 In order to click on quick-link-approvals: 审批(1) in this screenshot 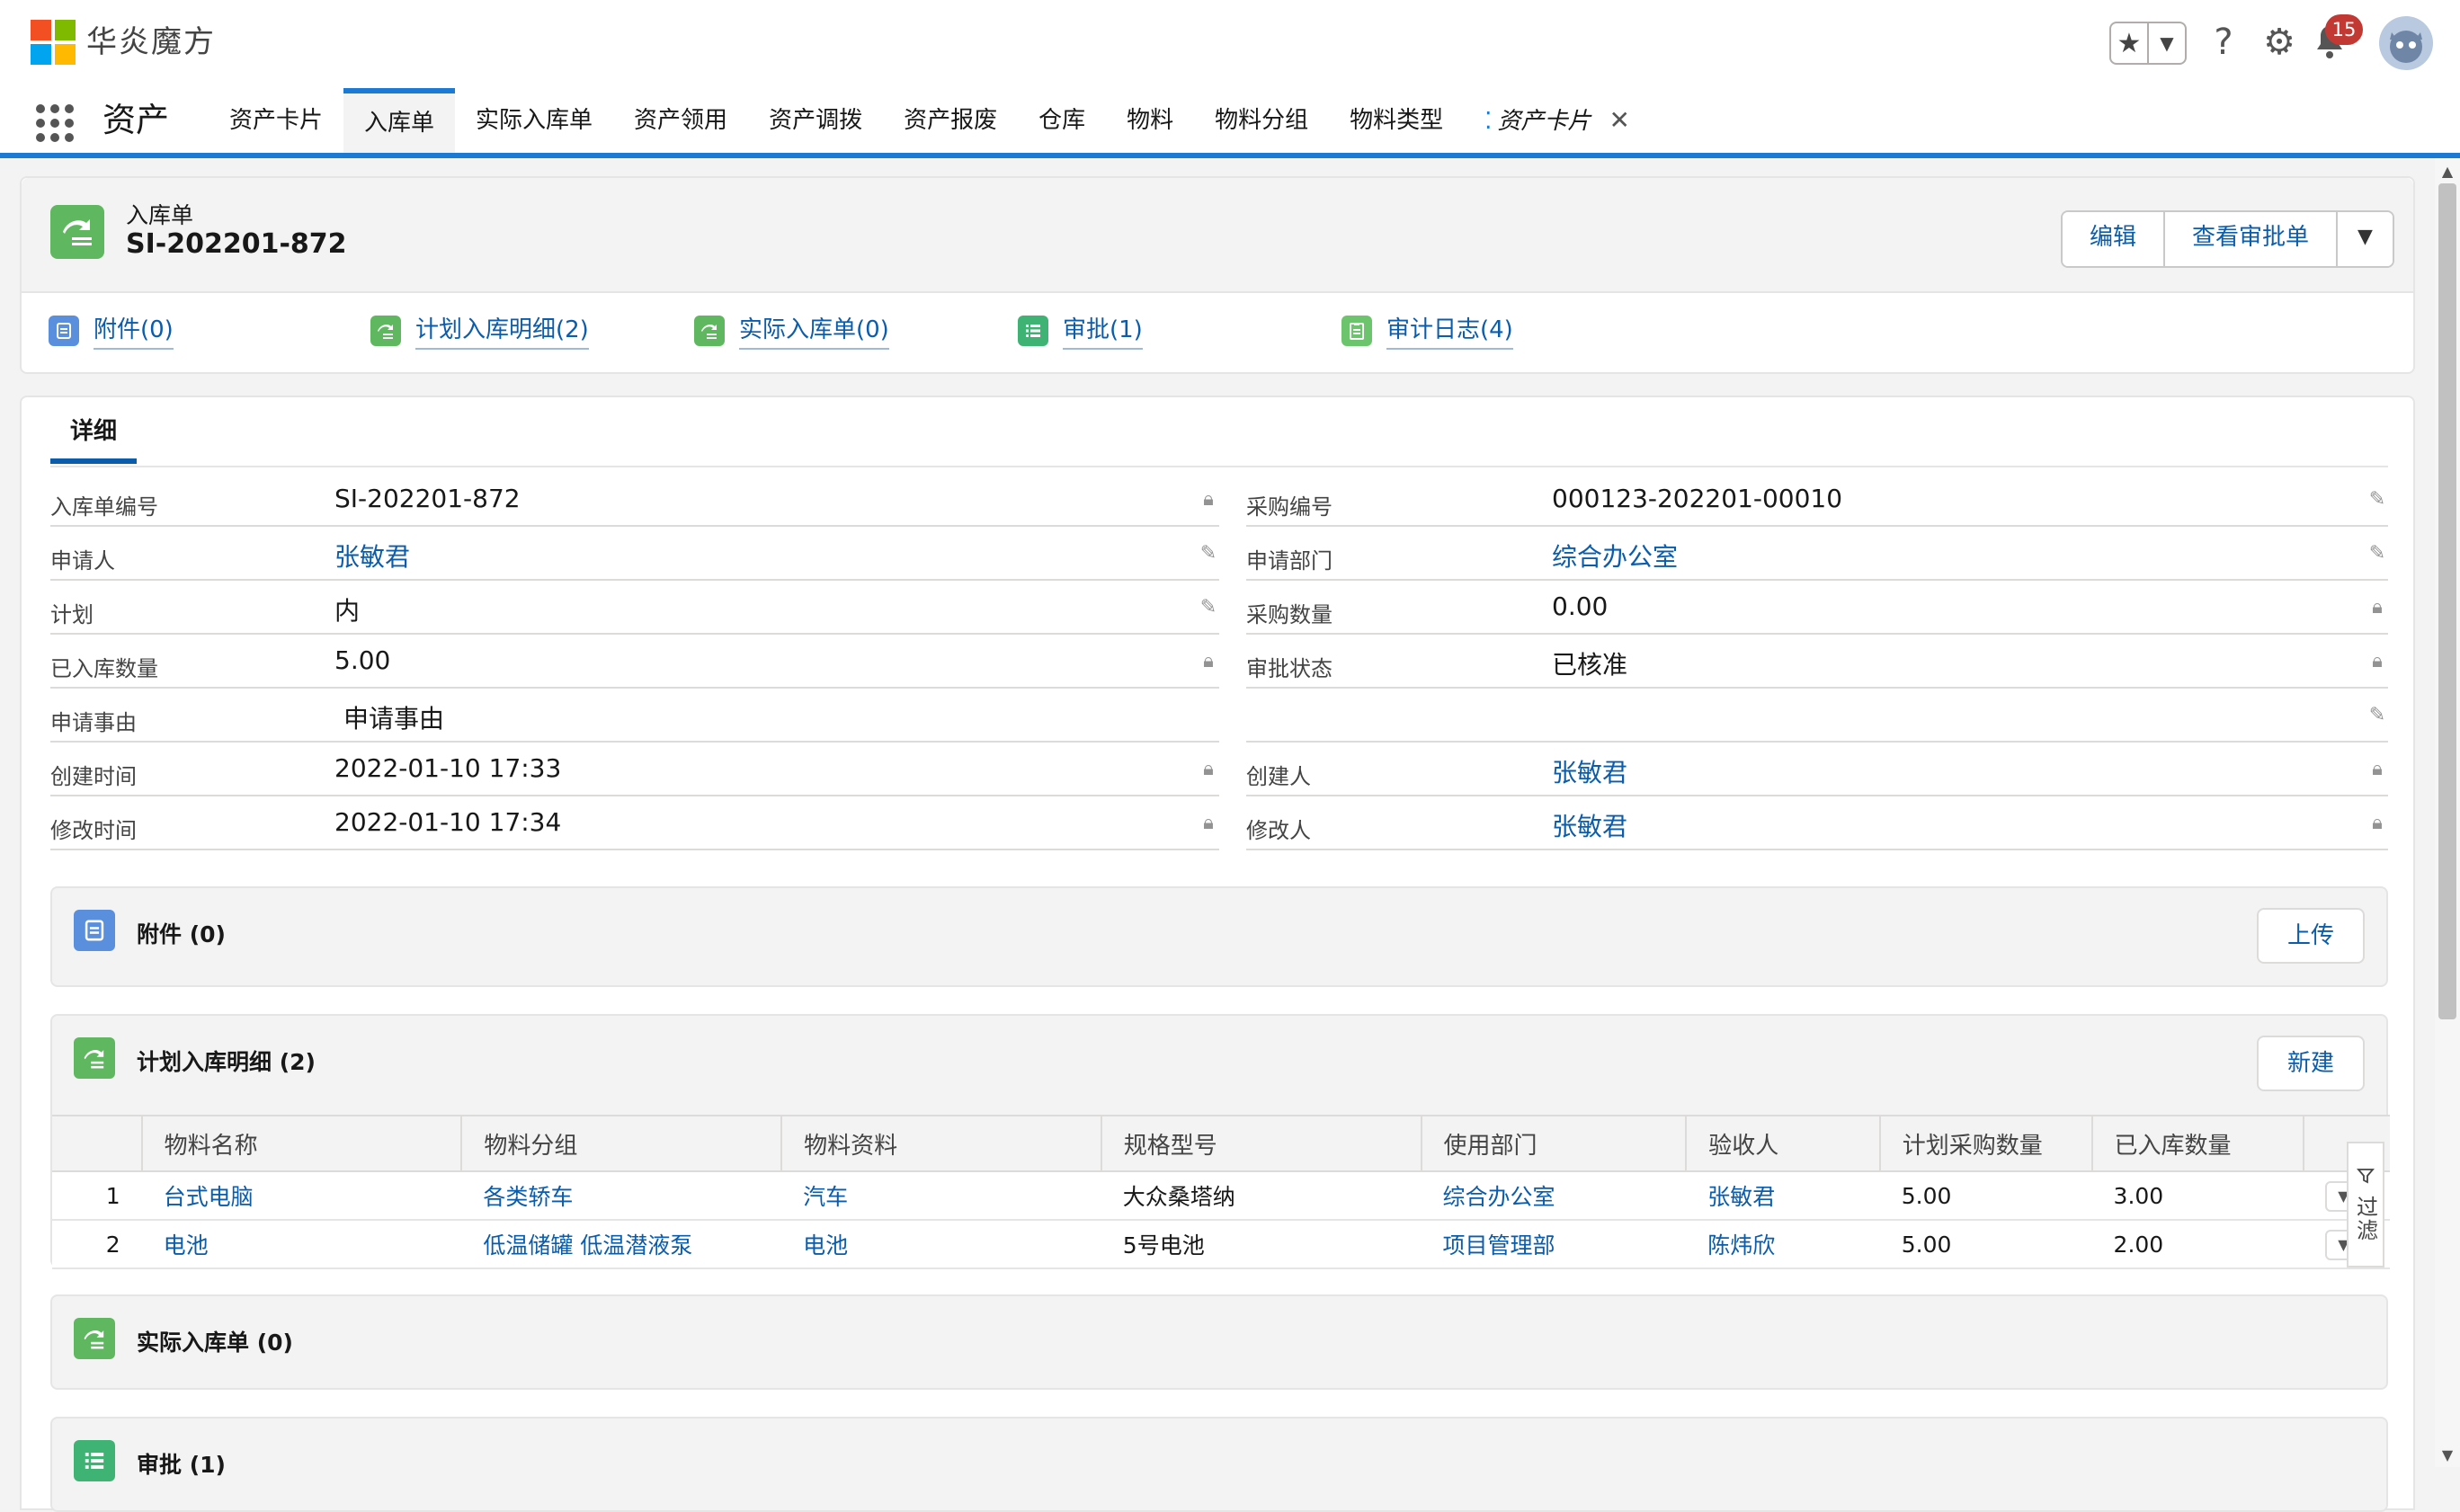, I will do `click(1180, 330)`.